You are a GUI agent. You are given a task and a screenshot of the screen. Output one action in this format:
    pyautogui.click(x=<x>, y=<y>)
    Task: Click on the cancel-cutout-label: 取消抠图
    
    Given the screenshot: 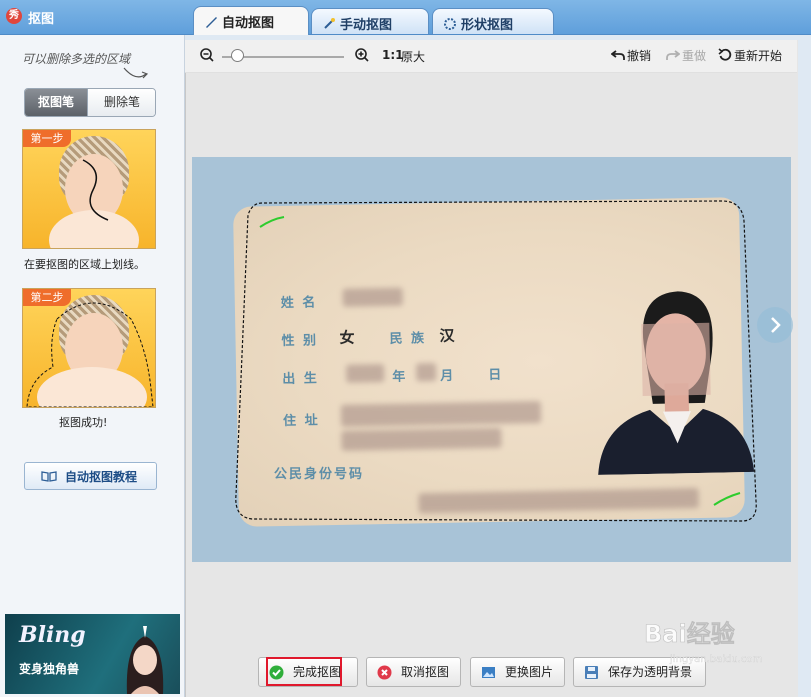 What is the action you would take?
    pyautogui.click(x=425, y=672)
    